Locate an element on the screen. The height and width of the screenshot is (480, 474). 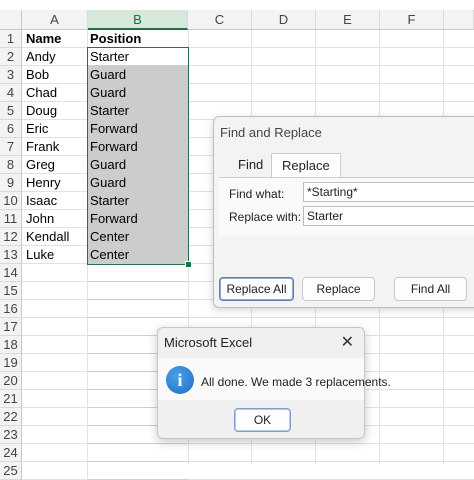
cell-name: John is located at coordinates (55, 219).